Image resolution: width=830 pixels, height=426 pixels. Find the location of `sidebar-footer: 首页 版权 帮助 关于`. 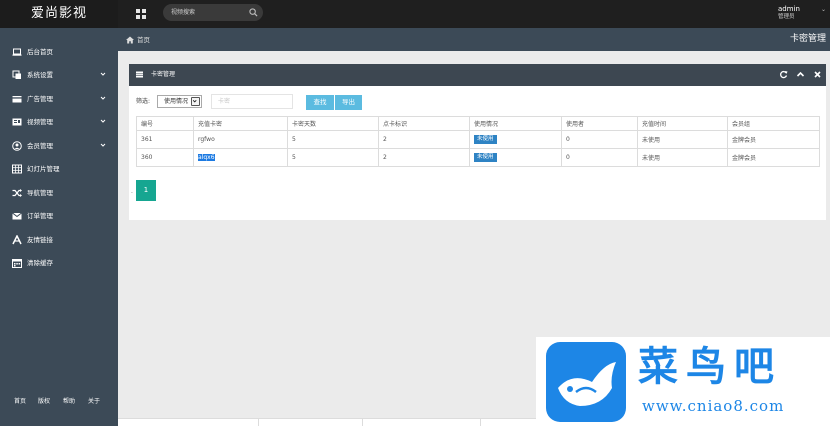

sidebar-footer: 首页 版权 帮助 关于 is located at coordinates (59, 401).